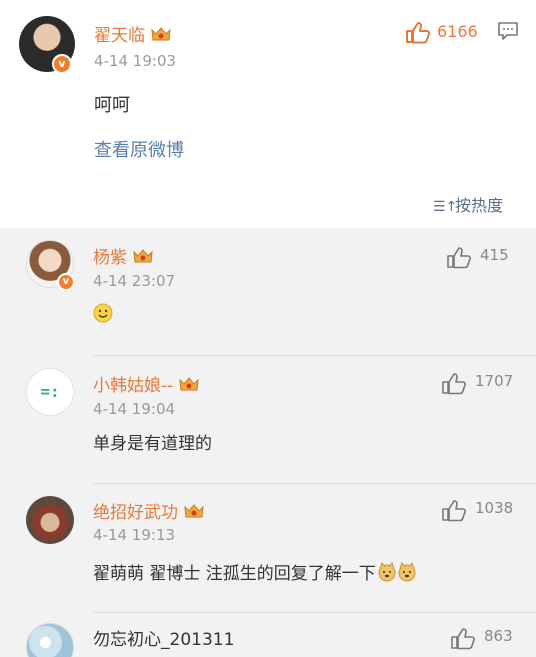  What do you see at coordinates (119, 36) in the screenshot?
I see `main-post-username-text: 翟天临` at bounding box center [119, 36].